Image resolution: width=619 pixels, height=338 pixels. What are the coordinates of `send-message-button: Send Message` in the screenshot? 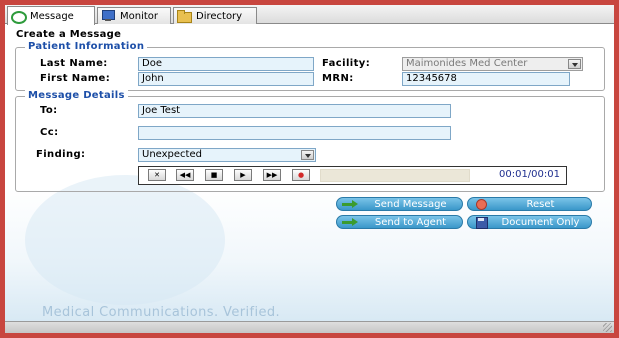 It's located at (399, 204).